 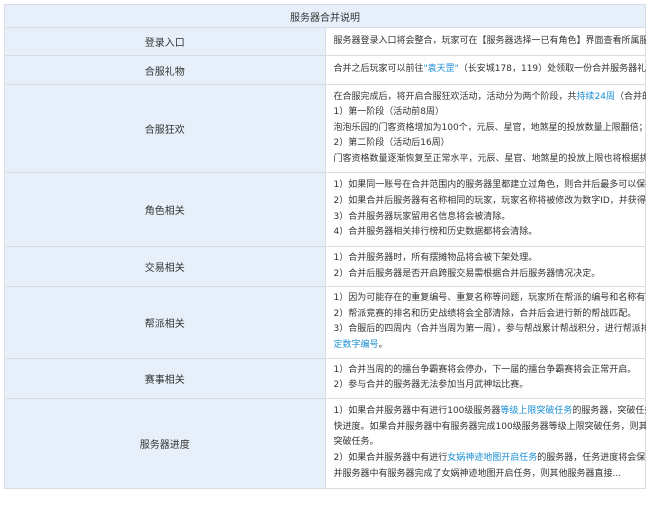 I want to click on content-text: 的服务器，任务进度将会保留合并服务器中的最快进度。如果合, so click(x=591, y=458).